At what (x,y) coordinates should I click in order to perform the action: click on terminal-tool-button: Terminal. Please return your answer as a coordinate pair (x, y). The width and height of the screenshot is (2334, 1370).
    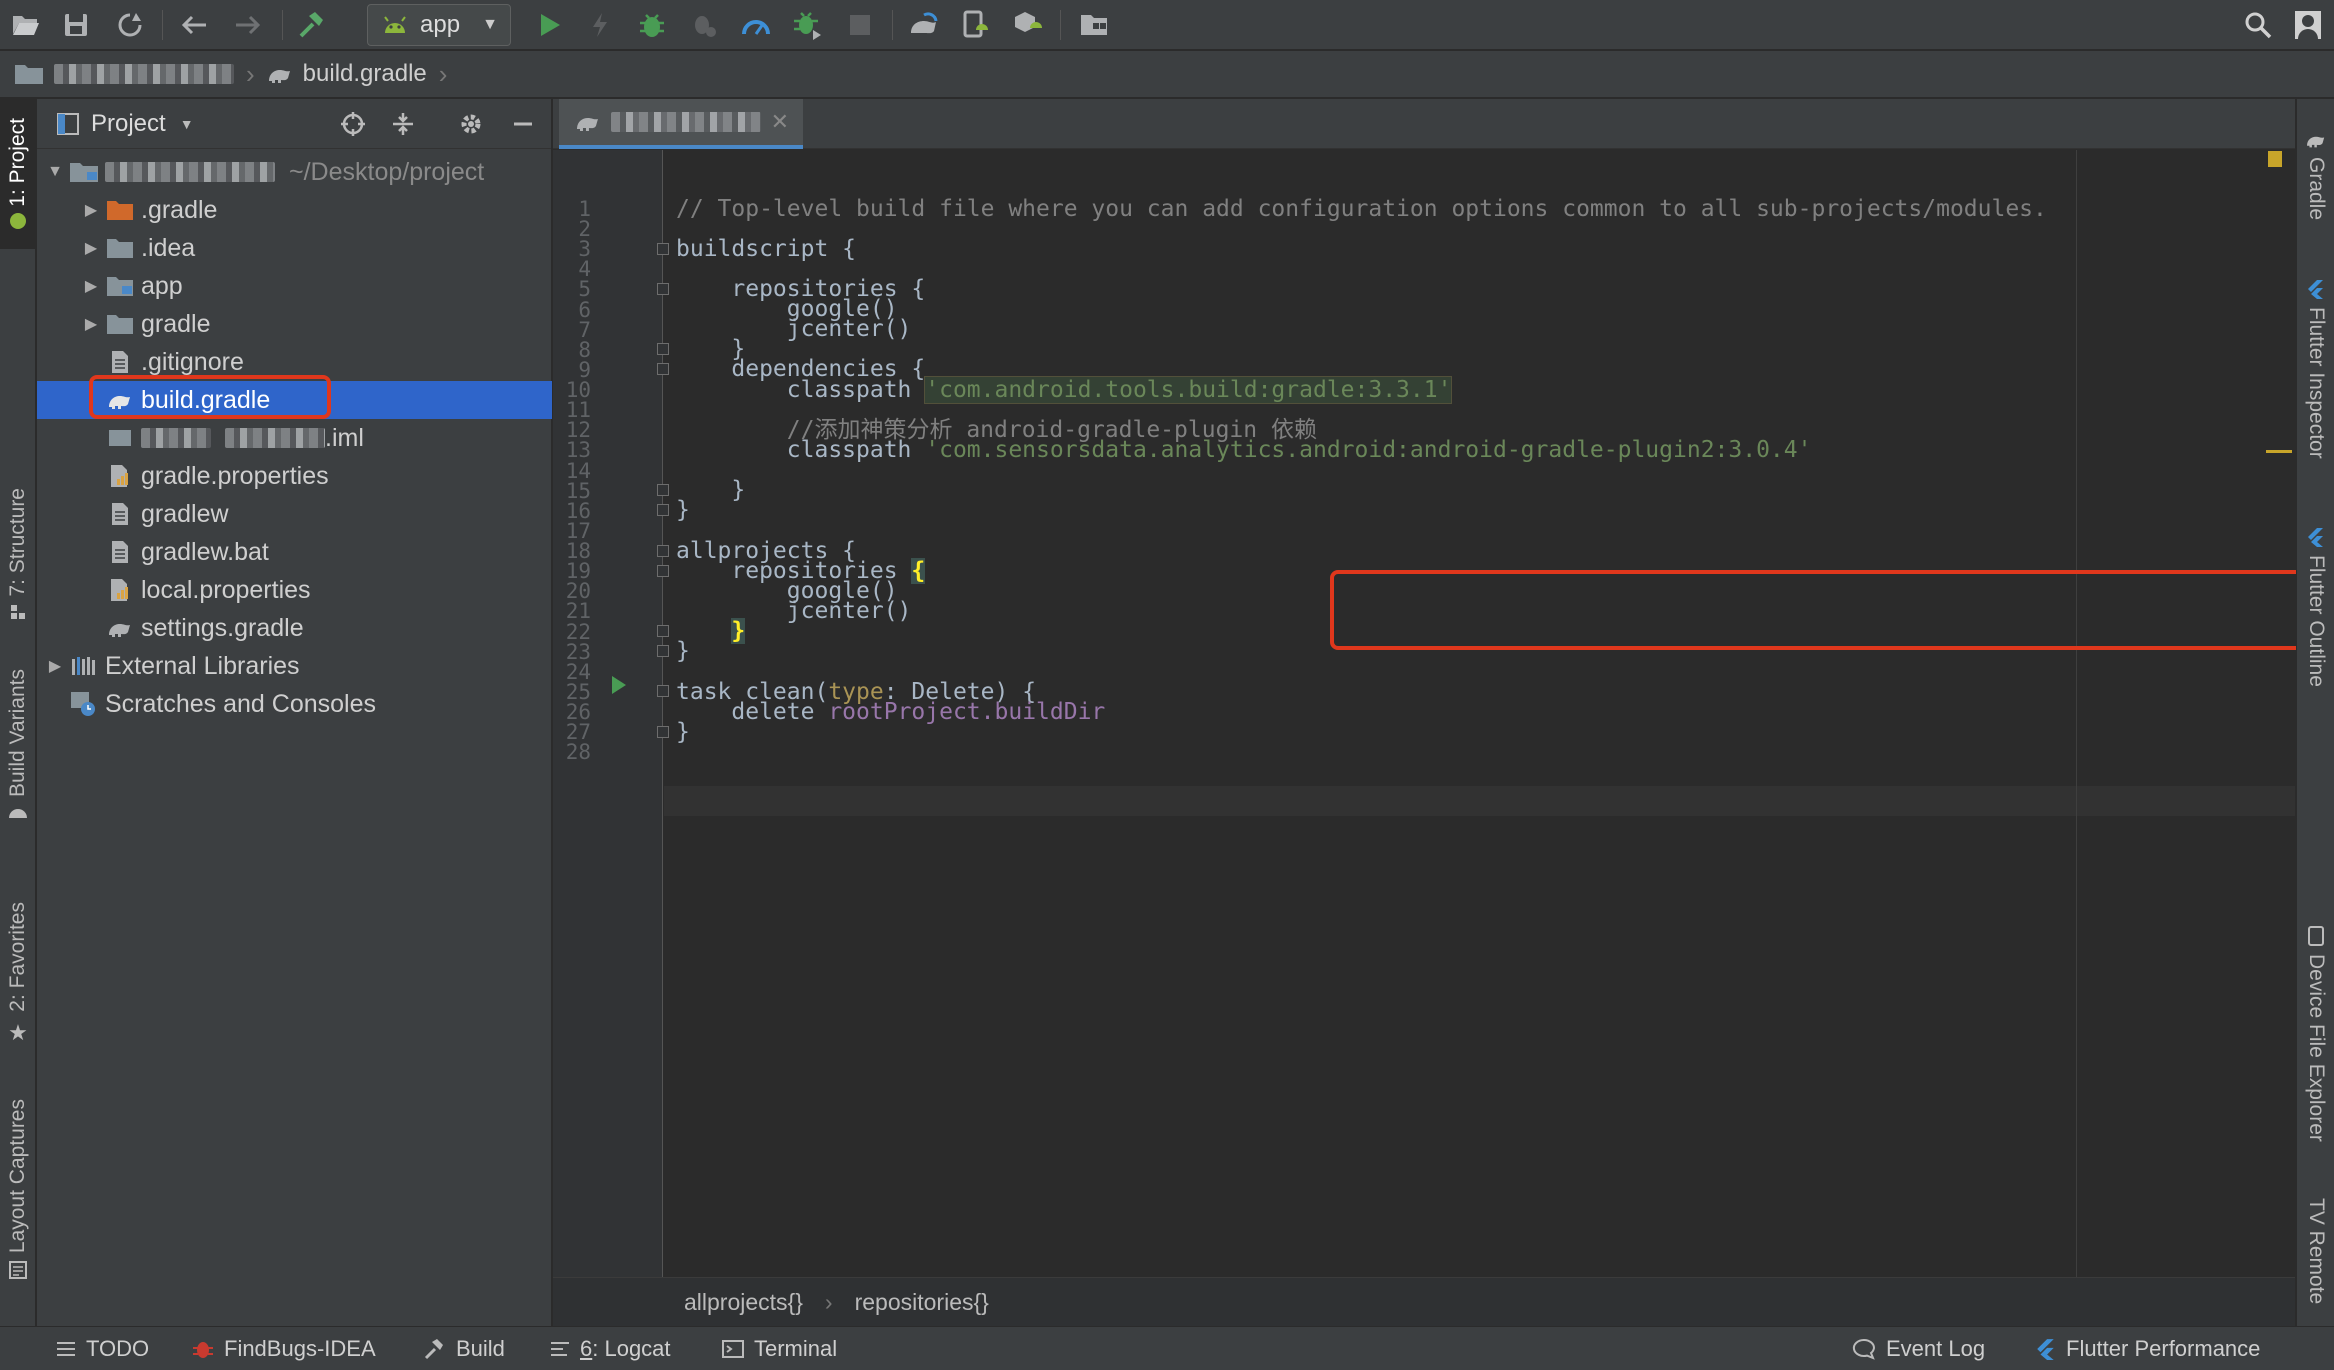
    Looking at the image, I should click on (779, 1348).